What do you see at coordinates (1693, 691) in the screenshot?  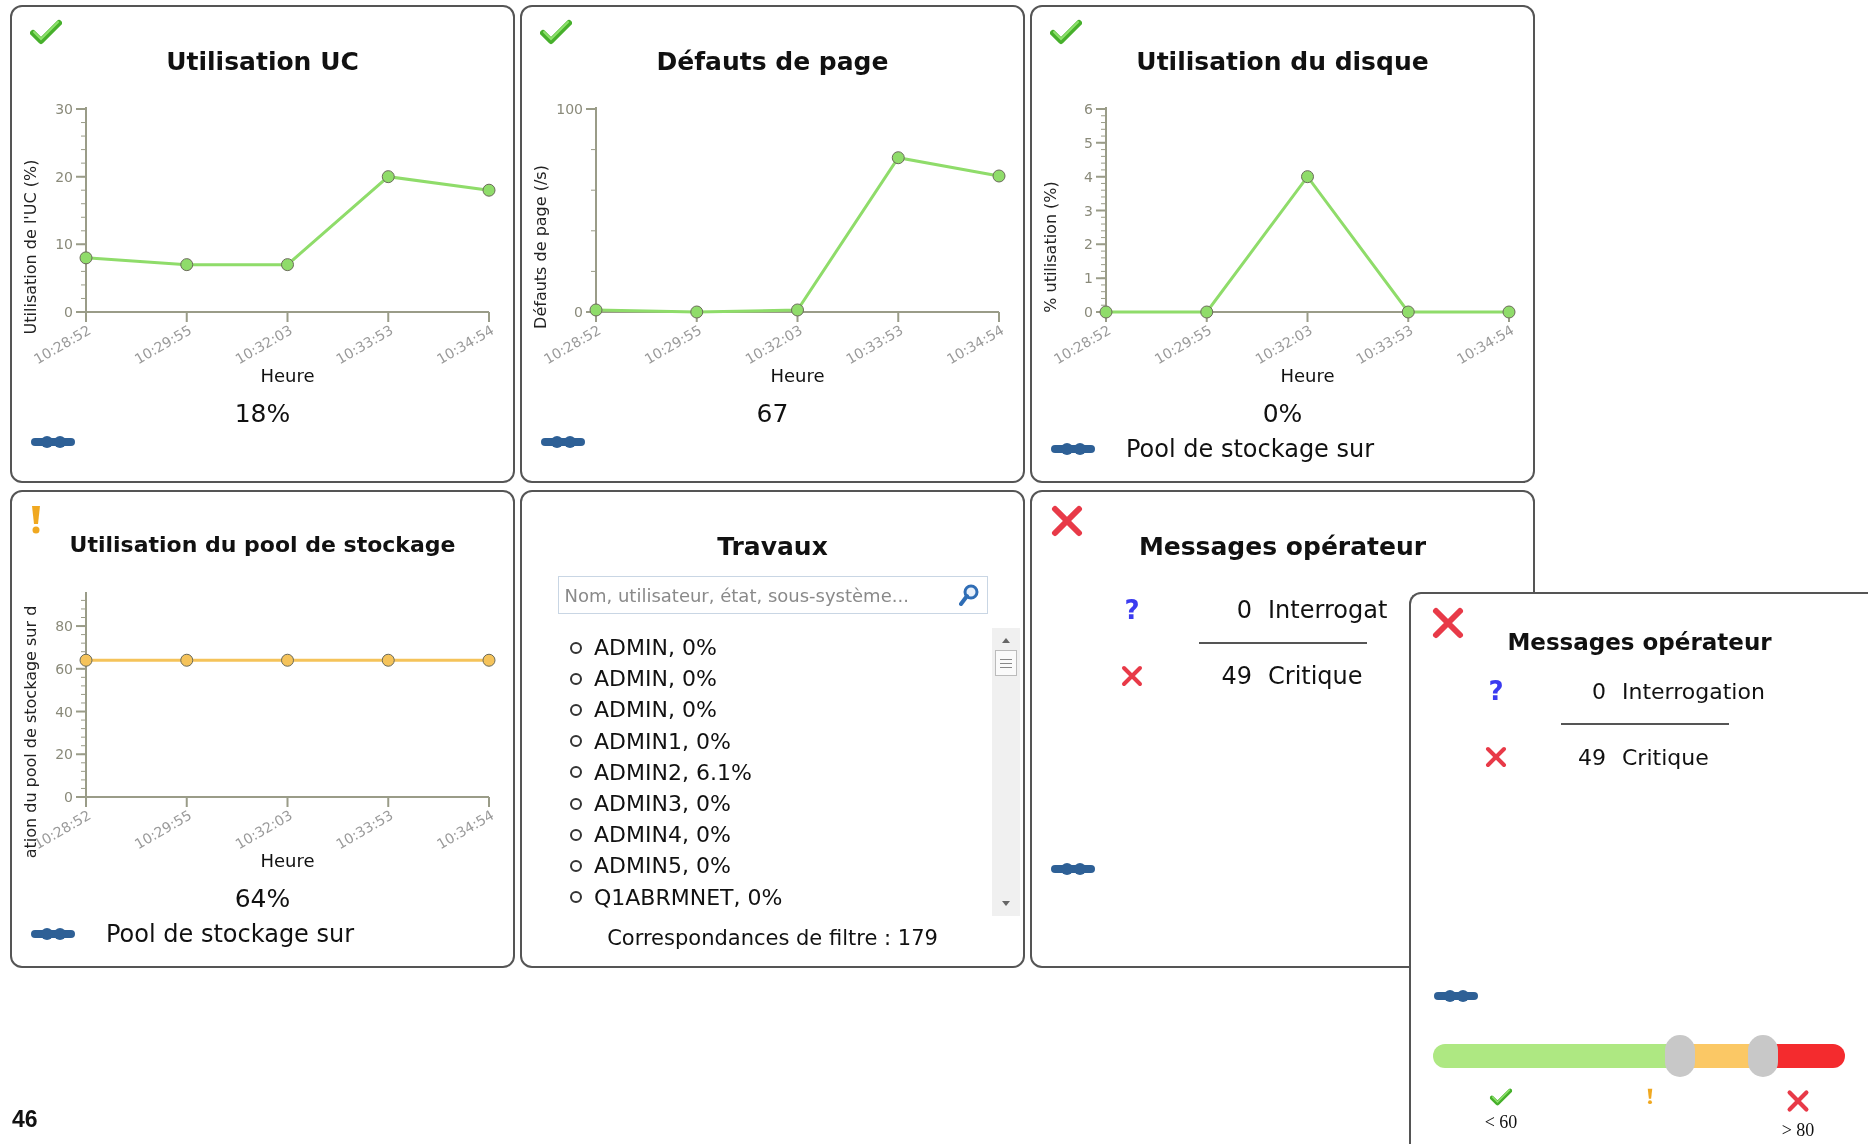 I see `message-type: Interrogation` at bounding box center [1693, 691].